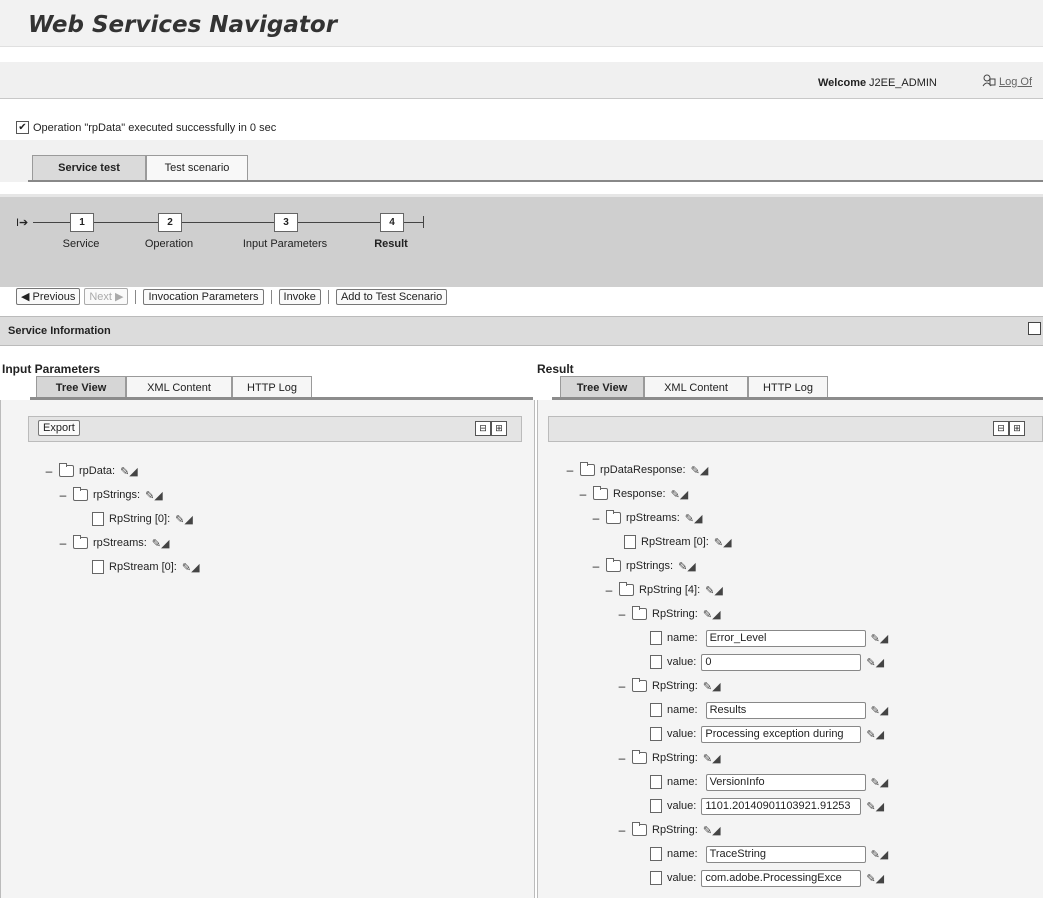  I want to click on tree-node-value-field: com.adobe.ProcessingExce, so click(781, 878).